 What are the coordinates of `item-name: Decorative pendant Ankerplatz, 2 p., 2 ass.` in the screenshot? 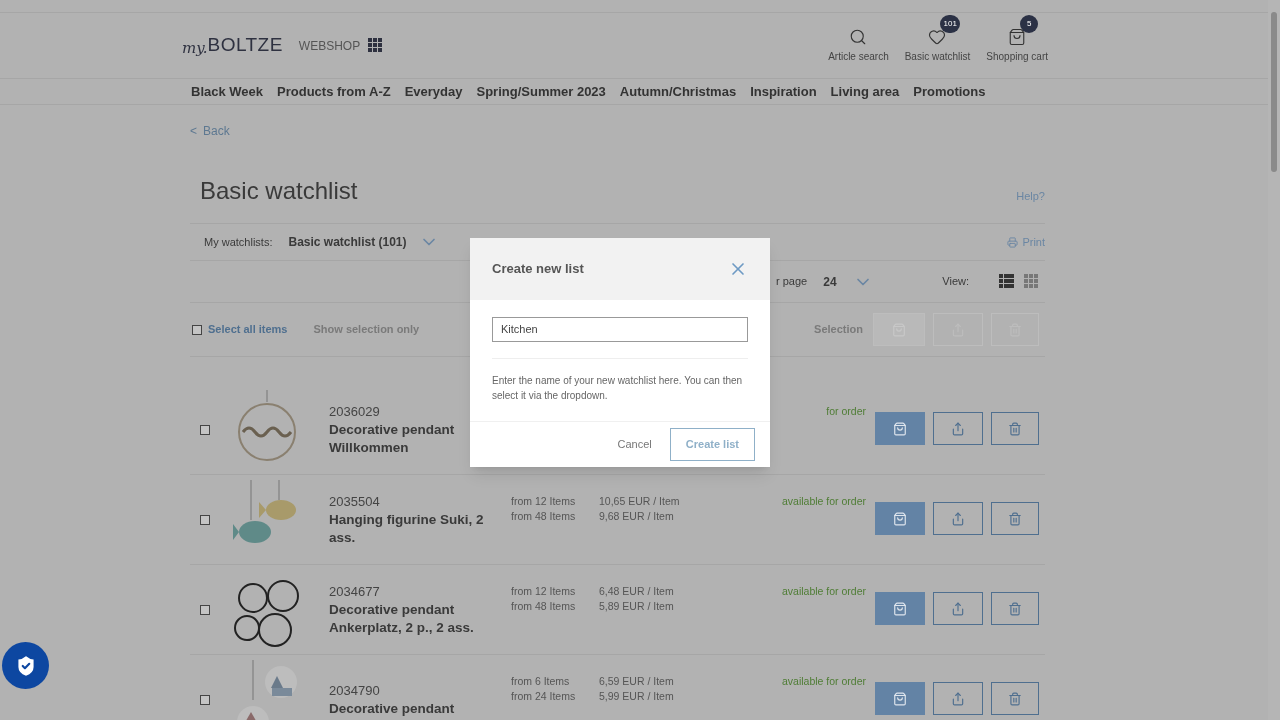 It's located at (415, 619).